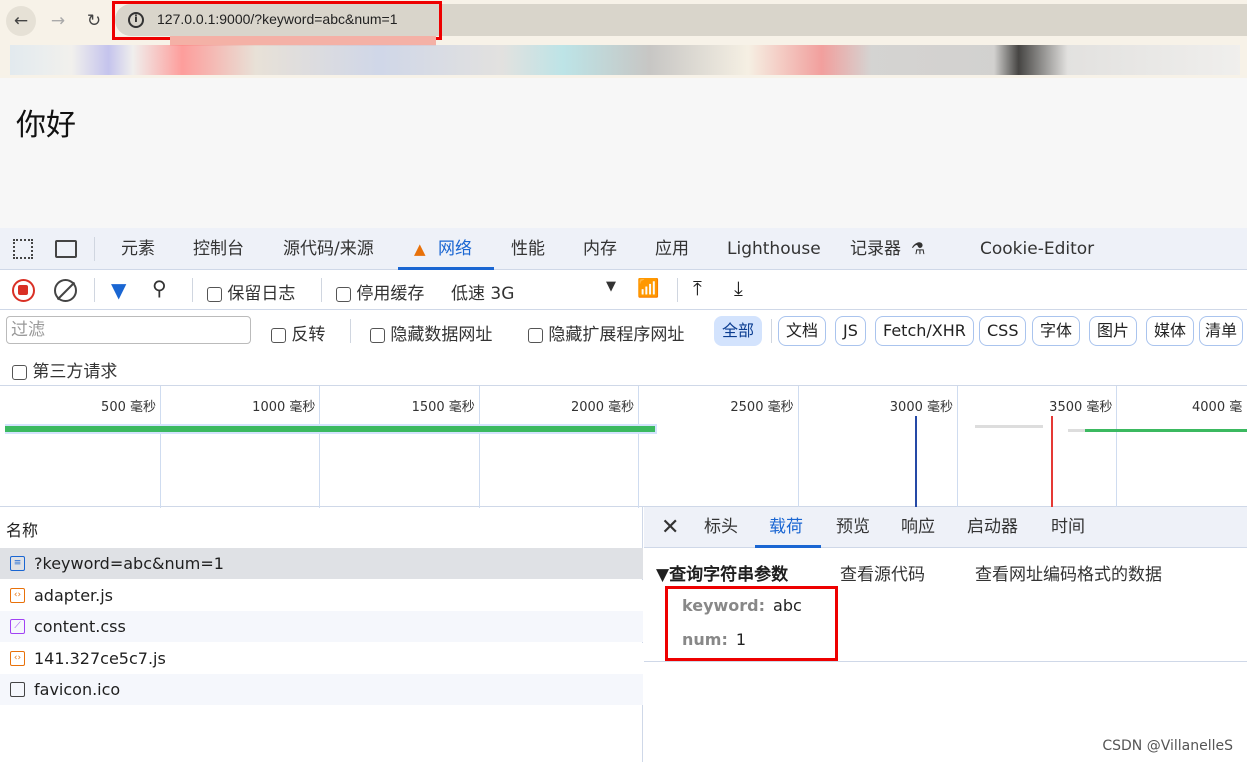  What do you see at coordinates (721, 527) in the screenshot?
I see `tab-headers: 标头` at bounding box center [721, 527].